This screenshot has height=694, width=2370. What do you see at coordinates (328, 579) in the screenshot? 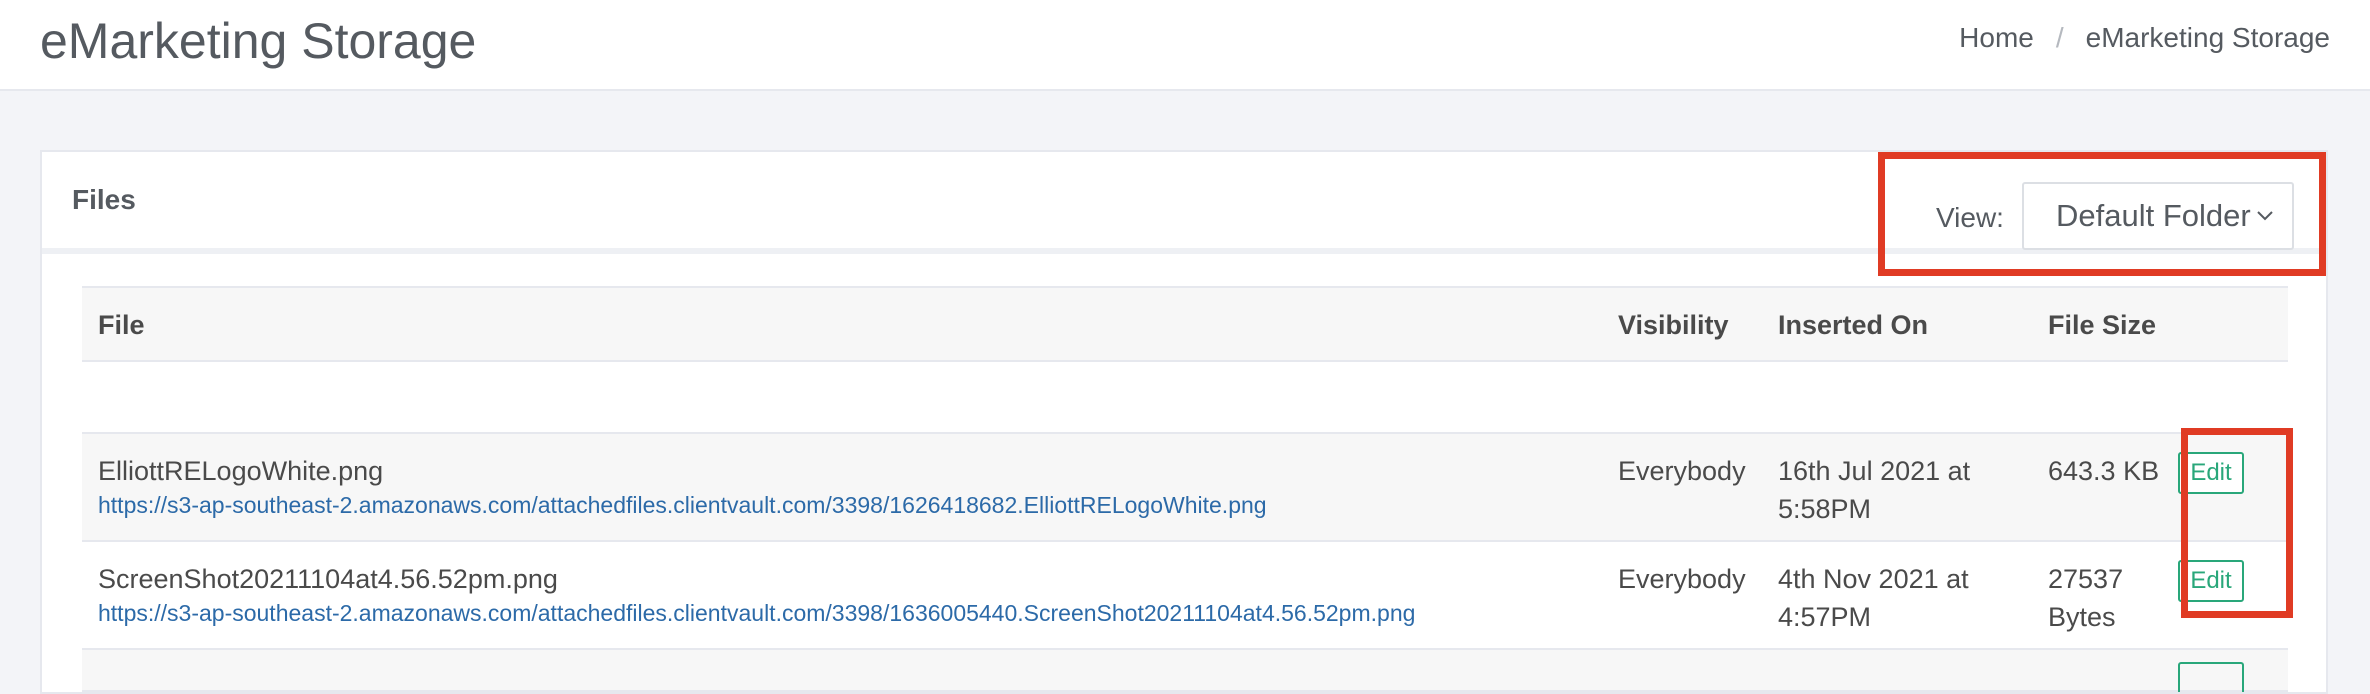
I see `file-name: ScreenShot20211104at4.56.52pm.png` at bounding box center [328, 579].